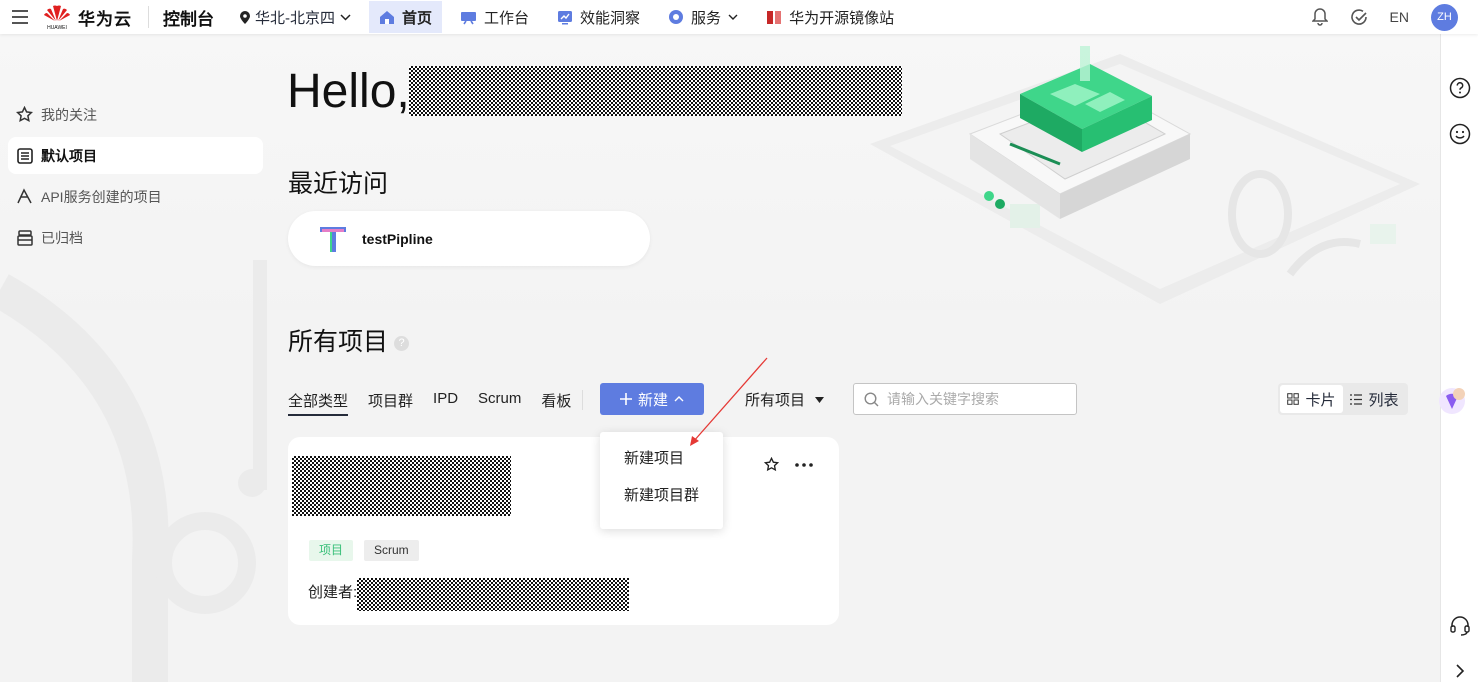 The image size is (1478, 682). What do you see at coordinates (706, 18) in the screenshot?
I see `nav-services-label: 服务` at bounding box center [706, 18].